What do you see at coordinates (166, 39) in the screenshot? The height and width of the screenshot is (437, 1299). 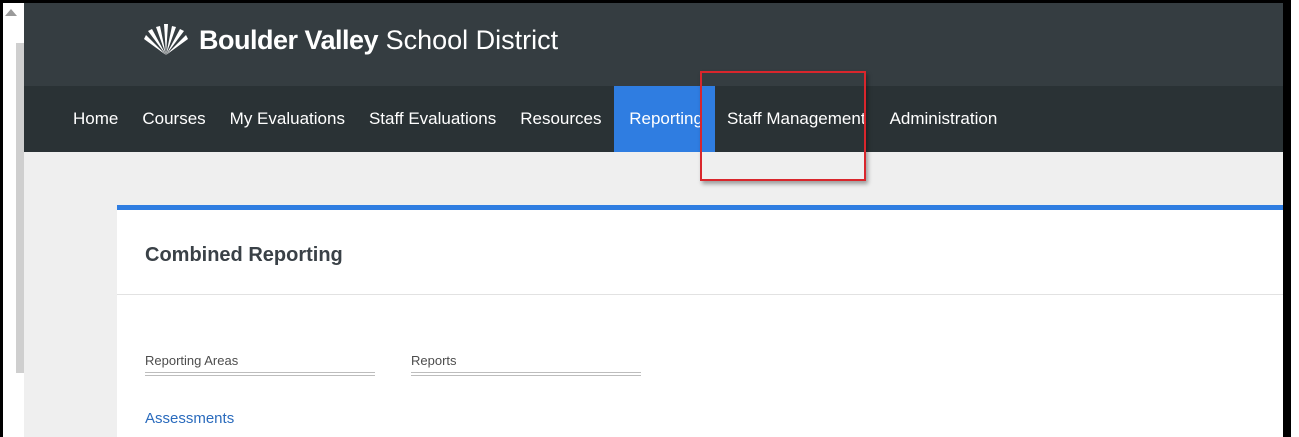 I see `leaf-fan-logo-icon` at bounding box center [166, 39].